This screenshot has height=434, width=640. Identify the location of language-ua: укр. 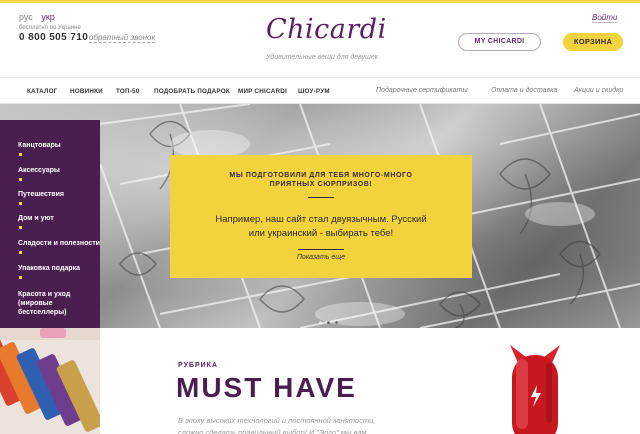
(47, 17).